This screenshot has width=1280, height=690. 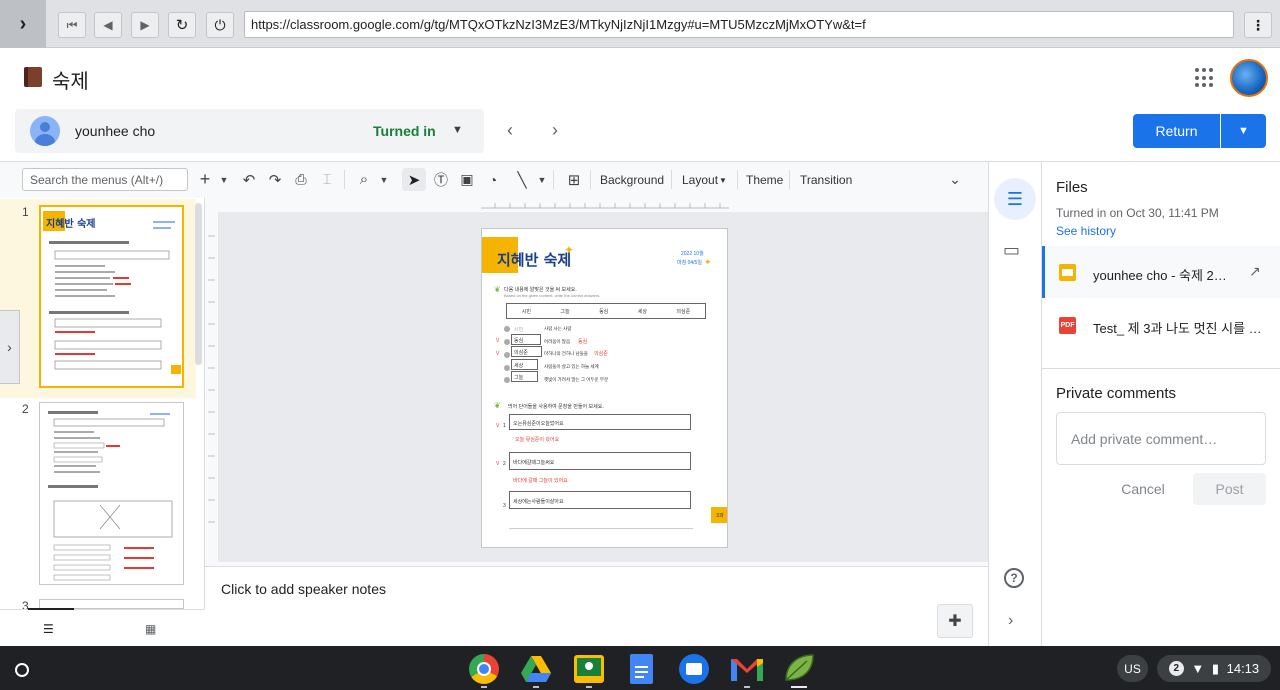 I want to click on browser-menu-button: ⋮, so click(x=1258, y=25).